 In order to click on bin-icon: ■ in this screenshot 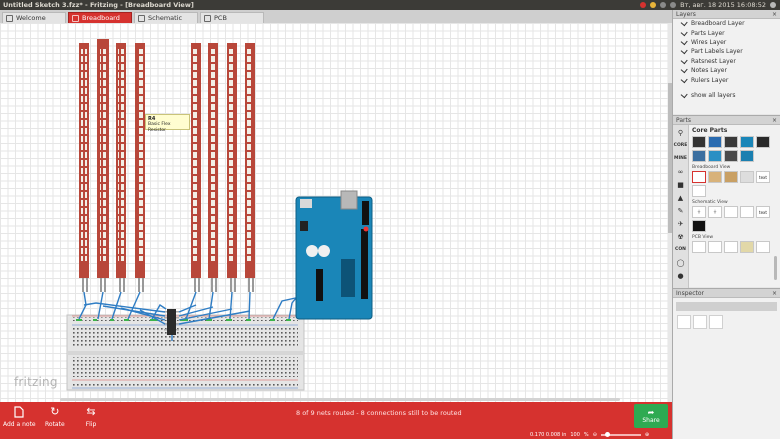, I will do `click(681, 184)`.